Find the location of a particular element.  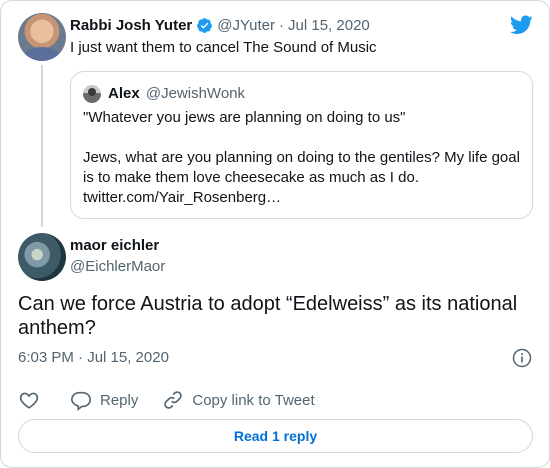

author-avatar is located at coordinates (42, 37).